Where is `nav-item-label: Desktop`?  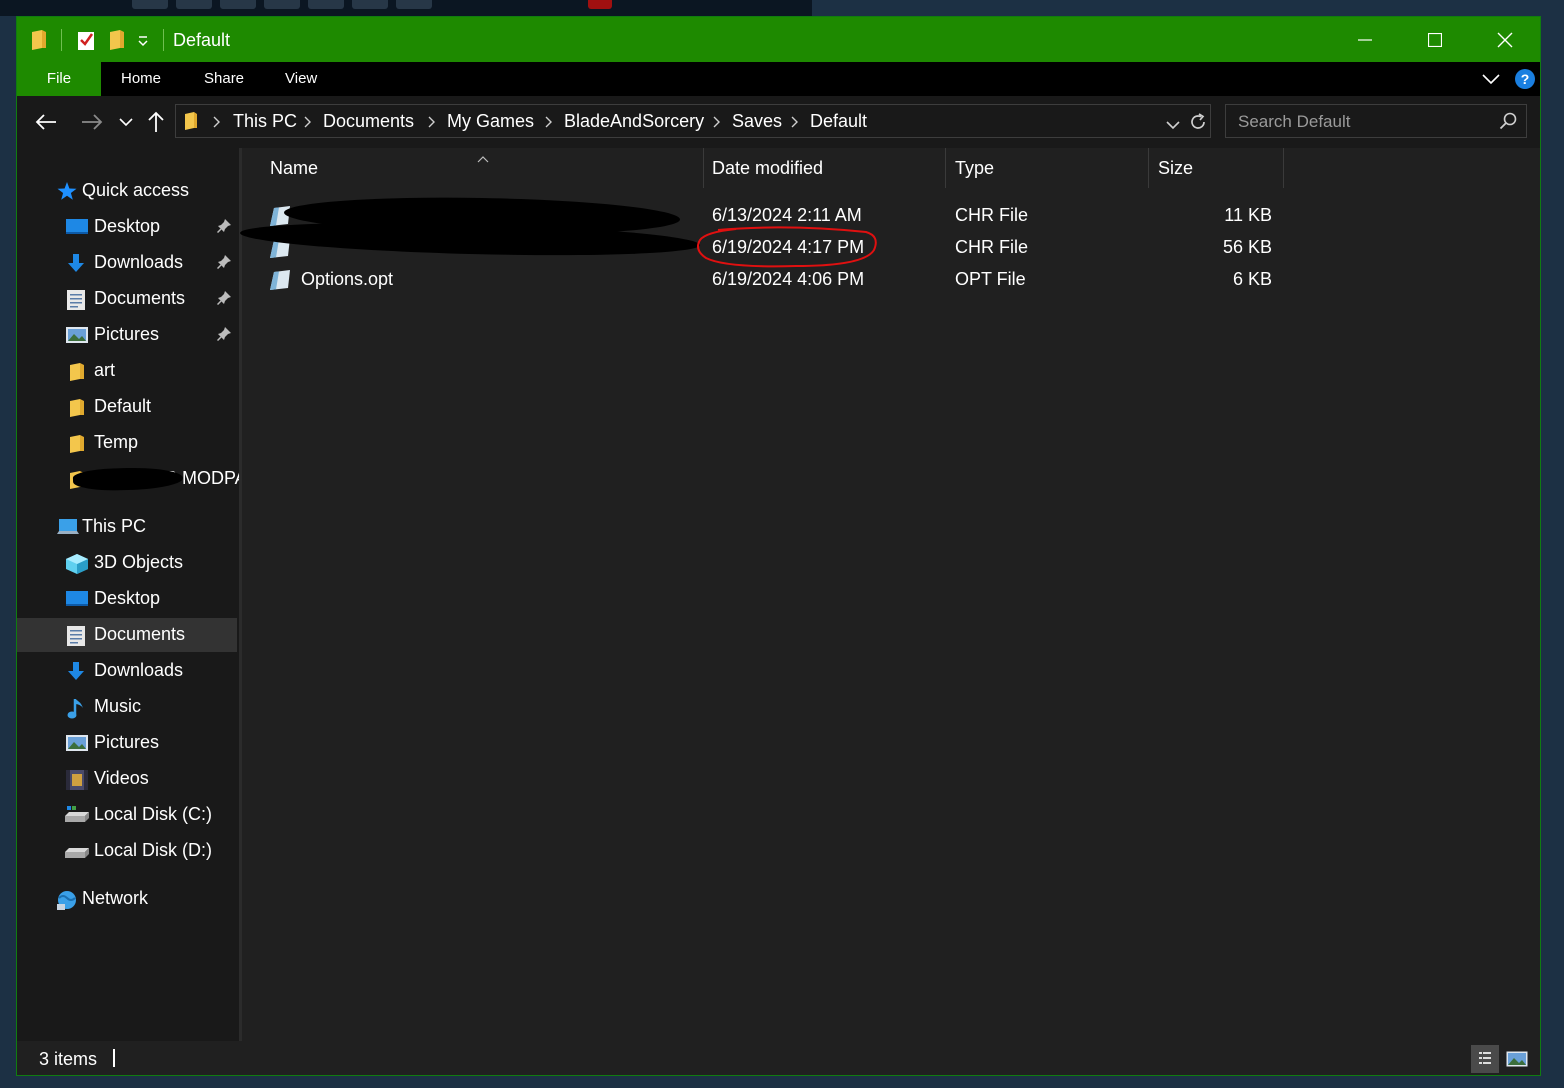
nav-item-label: Desktop is located at coordinates (127, 598).